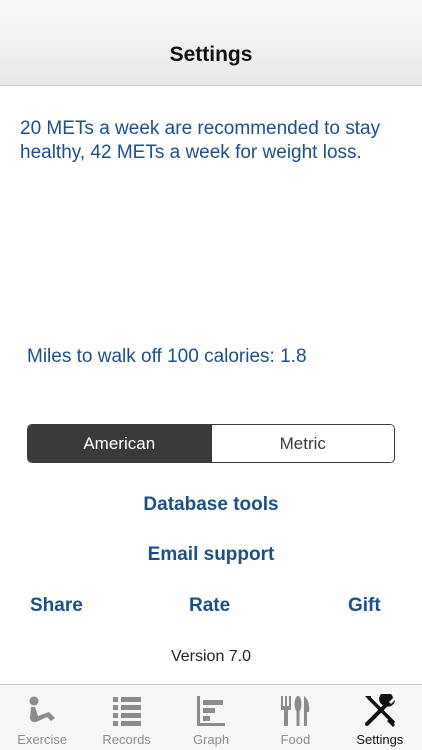  I want to click on email-support-button: Email support, so click(211, 555).